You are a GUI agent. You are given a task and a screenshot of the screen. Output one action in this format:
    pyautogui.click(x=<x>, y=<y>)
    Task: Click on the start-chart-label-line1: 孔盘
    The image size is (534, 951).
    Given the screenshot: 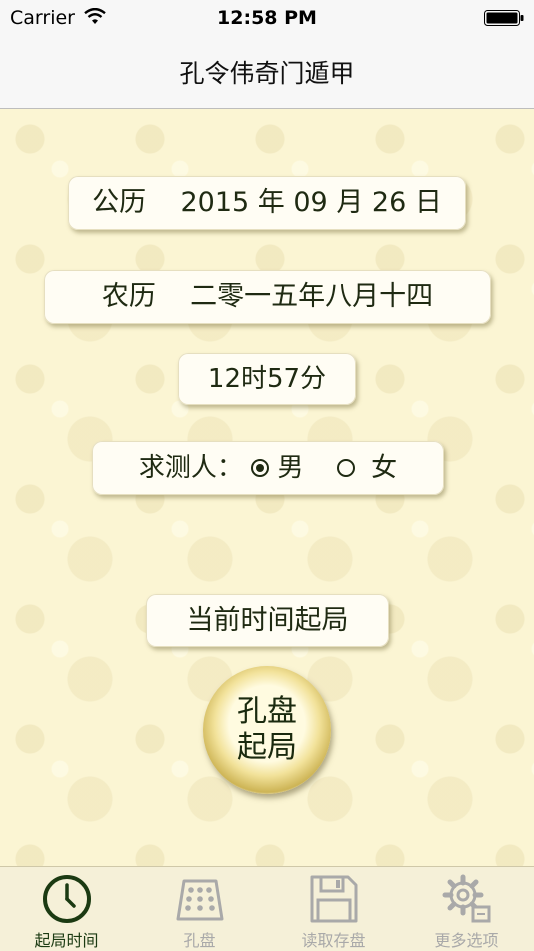 What is the action you would take?
    pyautogui.click(x=267, y=711)
    